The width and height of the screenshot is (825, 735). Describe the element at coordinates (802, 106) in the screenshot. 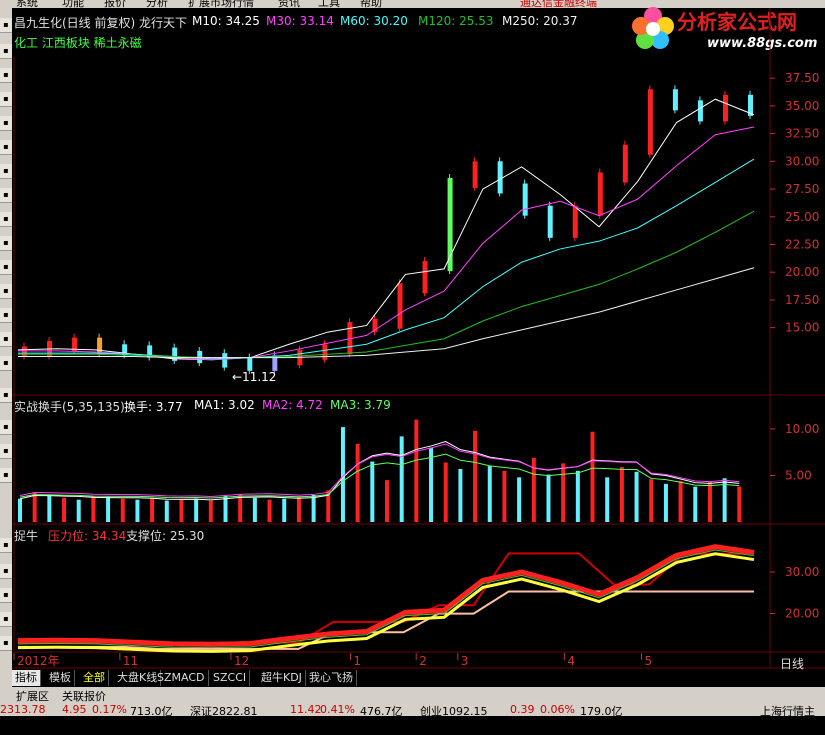

I see `y-tick-label: 35.00` at that location.